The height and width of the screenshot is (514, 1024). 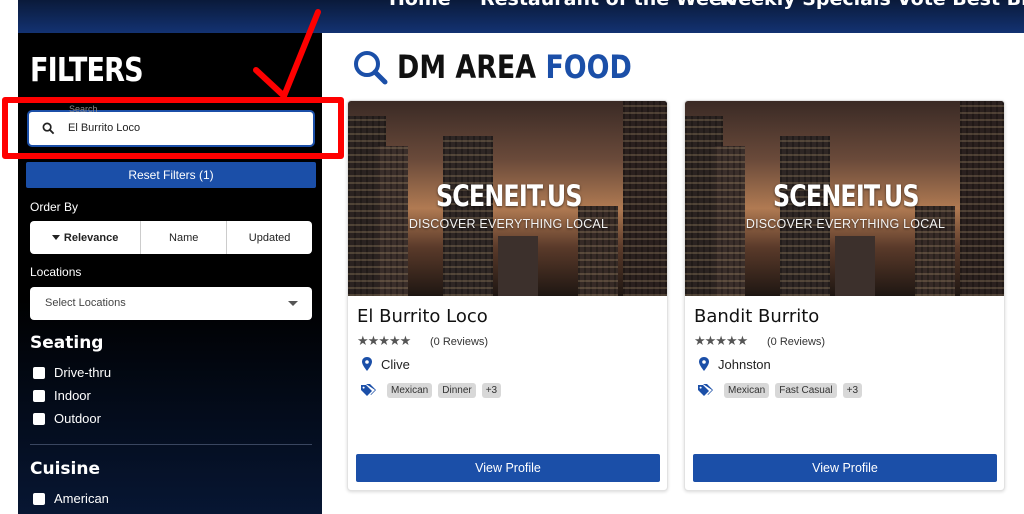 What do you see at coordinates (422, 316) in the screenshot?
I see `card-title: El Burrito Loco` at bounding box center [422, 316].